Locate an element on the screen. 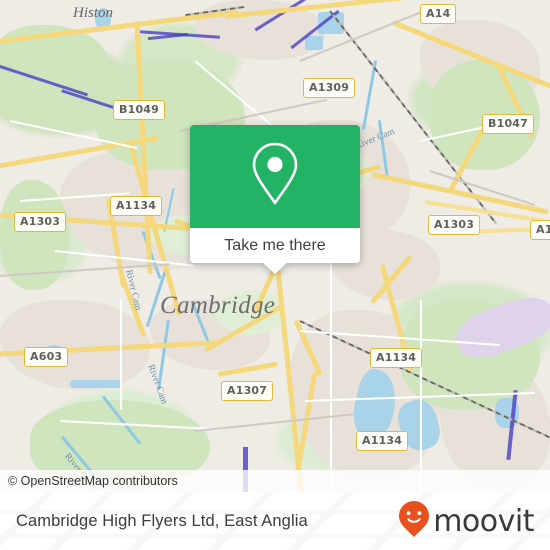  road-shield: A13 is located at coordinates (540, 230).